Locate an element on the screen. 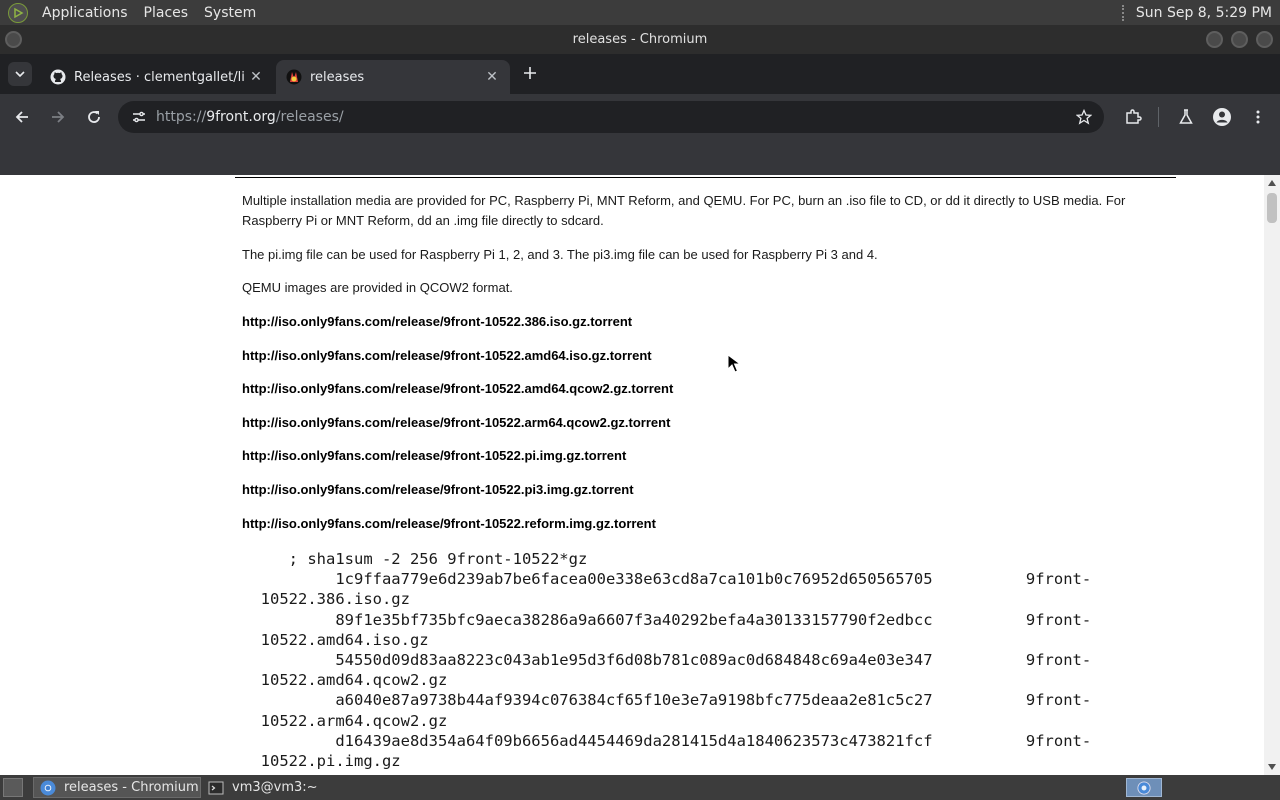  chevron-down-icon is located at coordinates (20, 74).